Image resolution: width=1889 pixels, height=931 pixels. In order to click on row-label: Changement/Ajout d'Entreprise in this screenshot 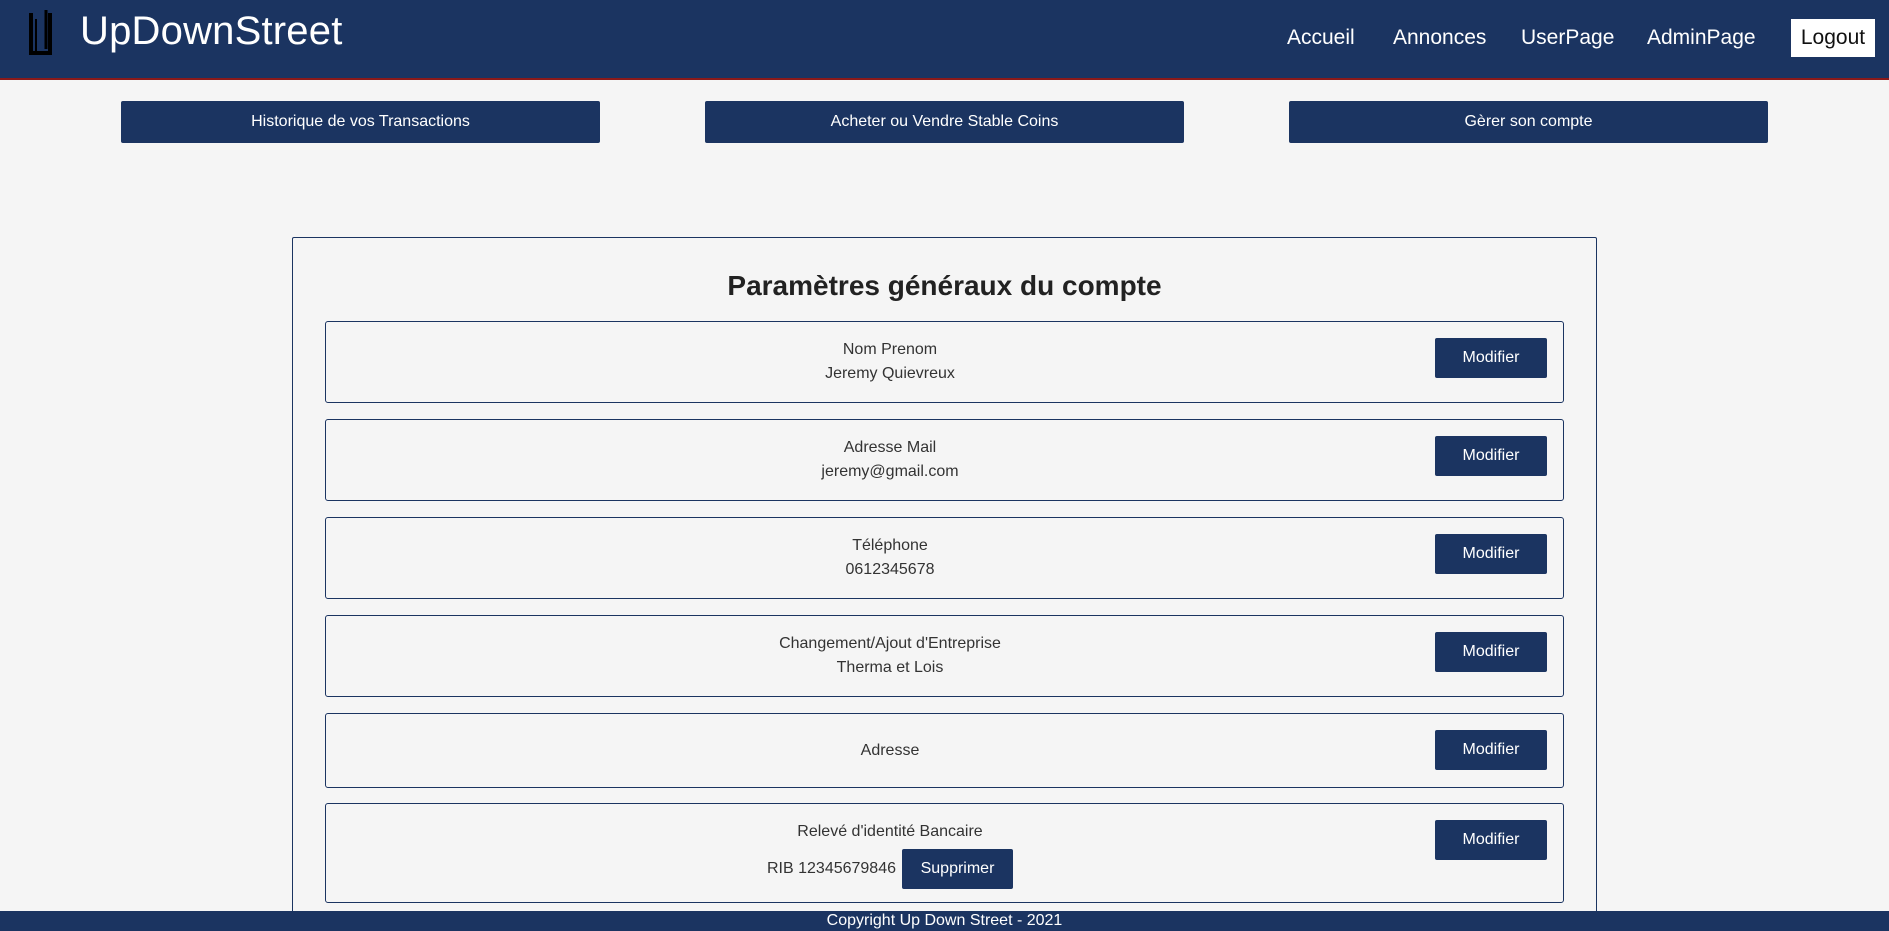, I will do `click(890, 643)`.